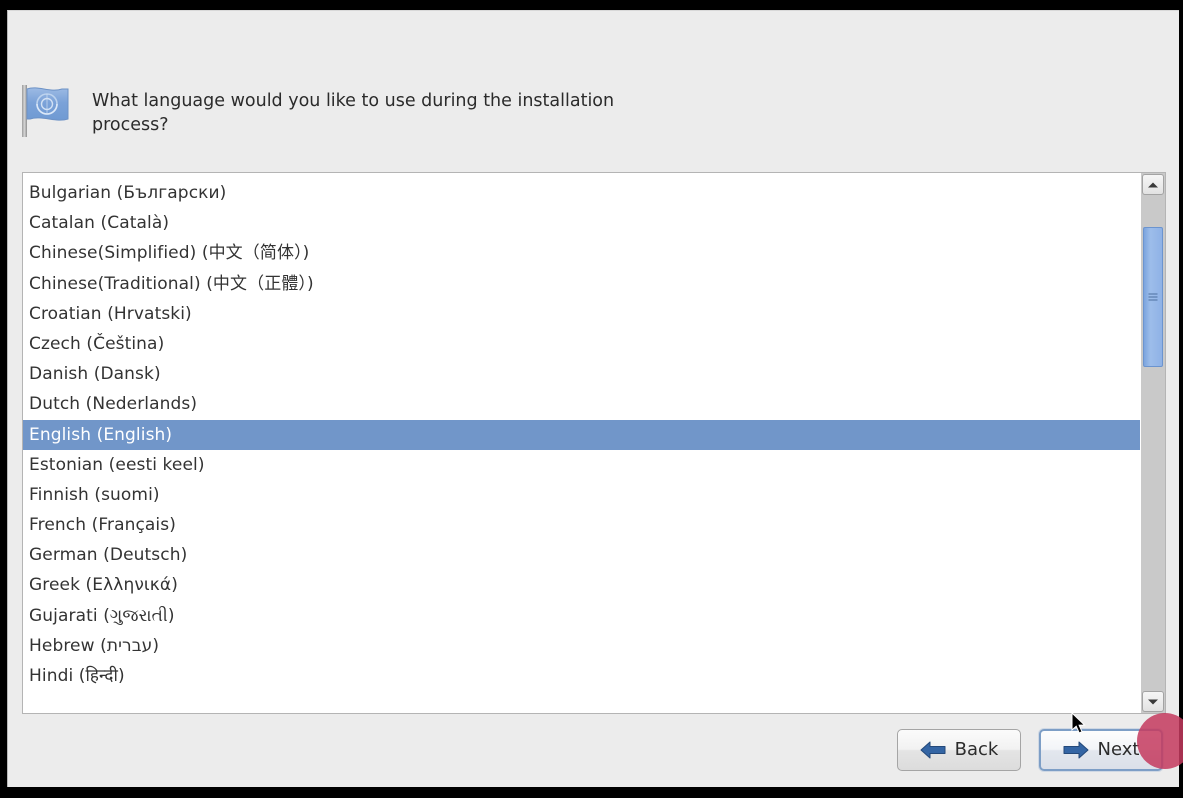 Image resolution: width=1183 pixels, height=798 pixels. I want to click on list-item-selected: English (English), so click(581, 434).